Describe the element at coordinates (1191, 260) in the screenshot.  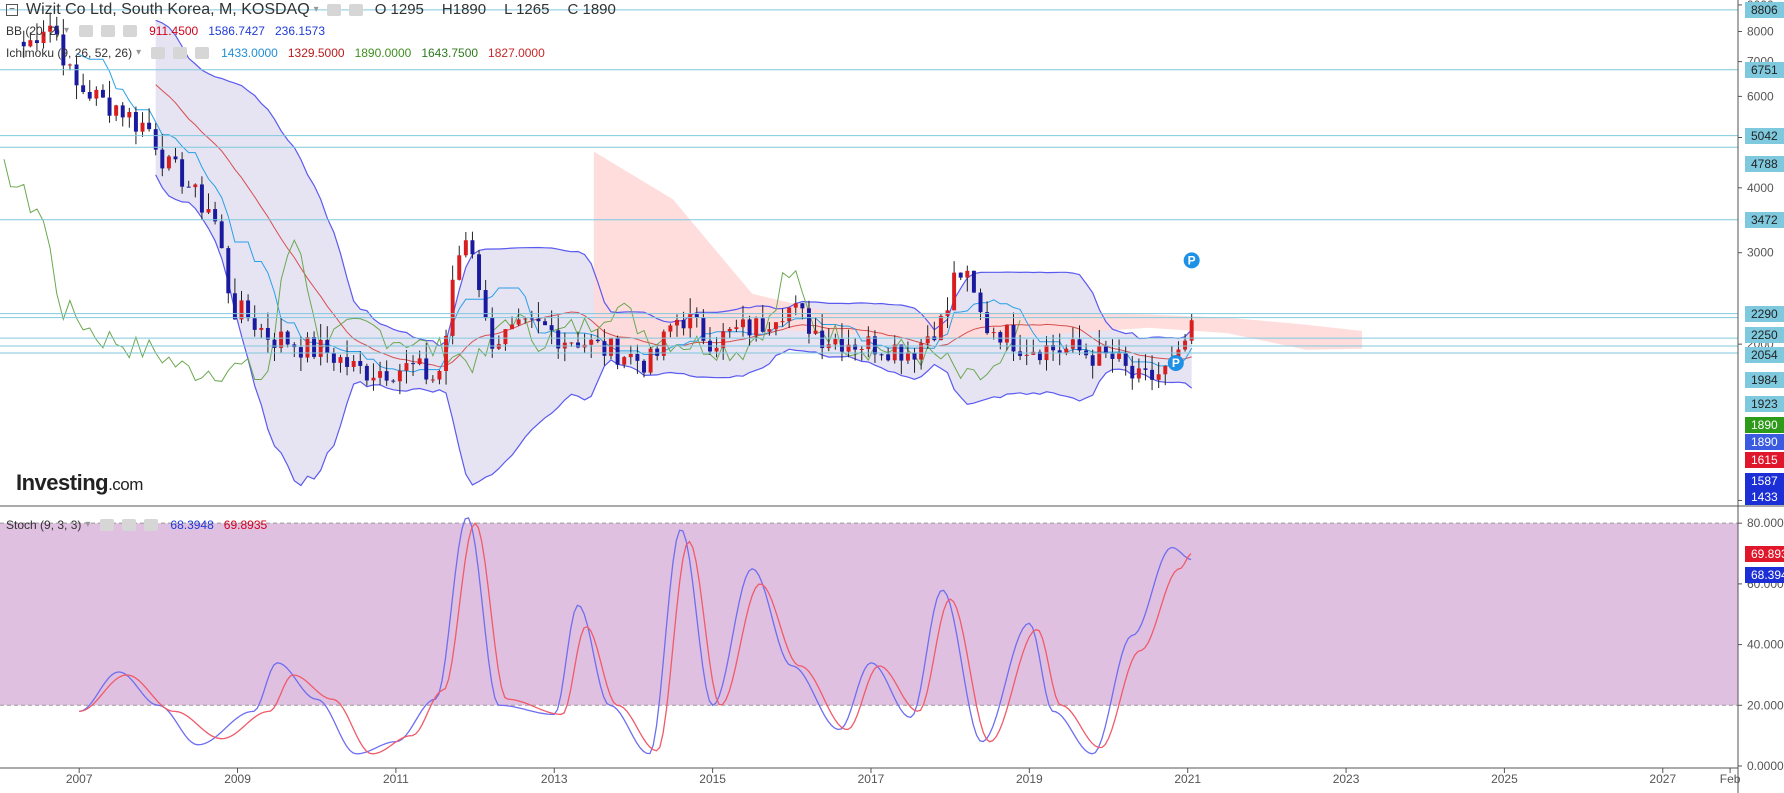
I see `marker-badge: P` at that location.